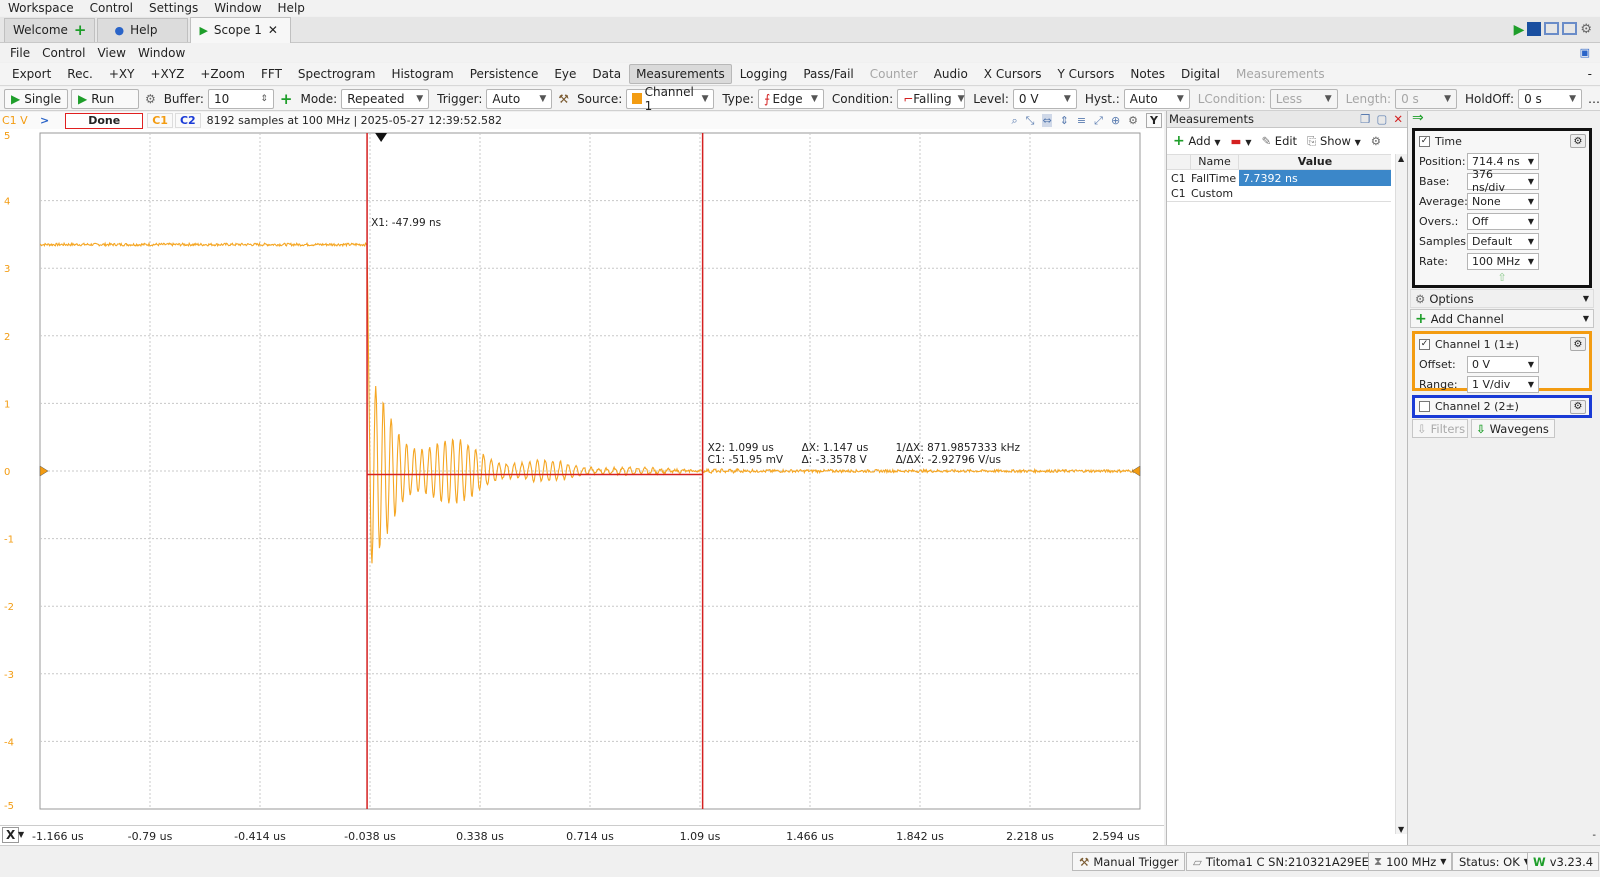 Image resolution: width=1600 pixels, height=877 pixels. What do you see at coordinates (1081, 120) in the screenshot?
I see `align-icon: ≡` at bounding box center [1081, 120].